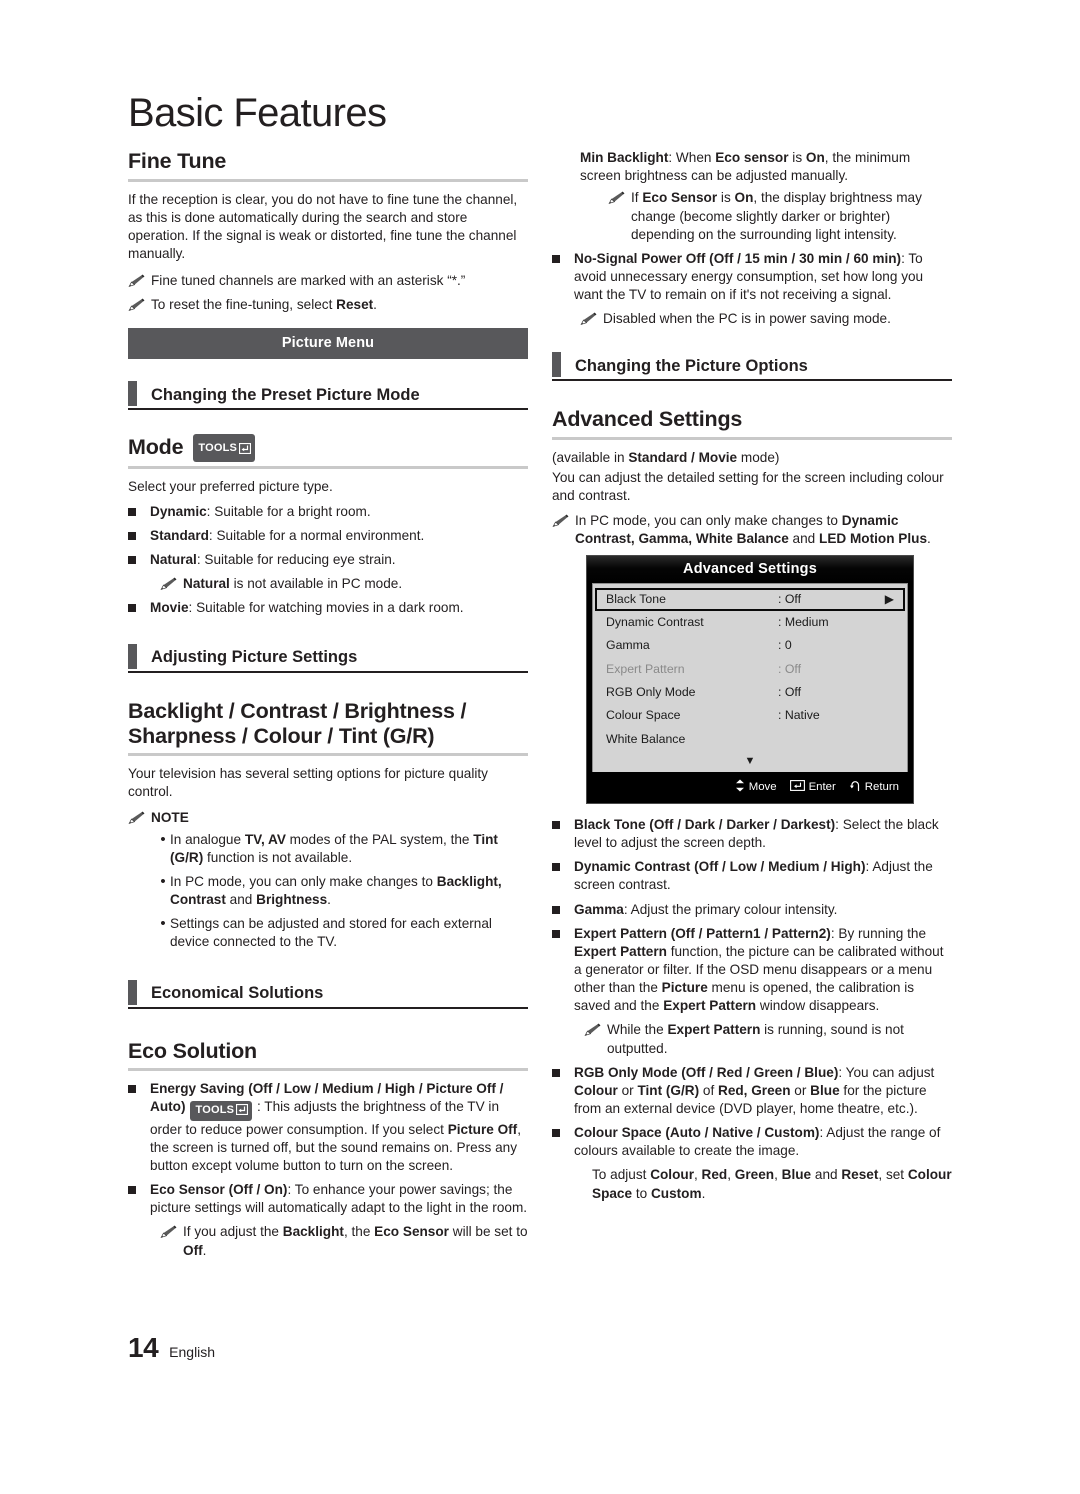 This screenshot has height=1494, width=1080. What do you see at coordinates (750, 739) in the screenshot?
I see `osd-row-white-balance: White Balance` at bounding box center [750, 739].